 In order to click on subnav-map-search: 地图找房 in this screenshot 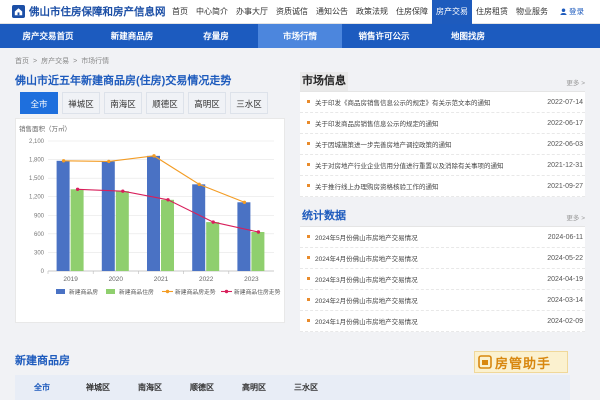, I will do `click(468, 36)`.